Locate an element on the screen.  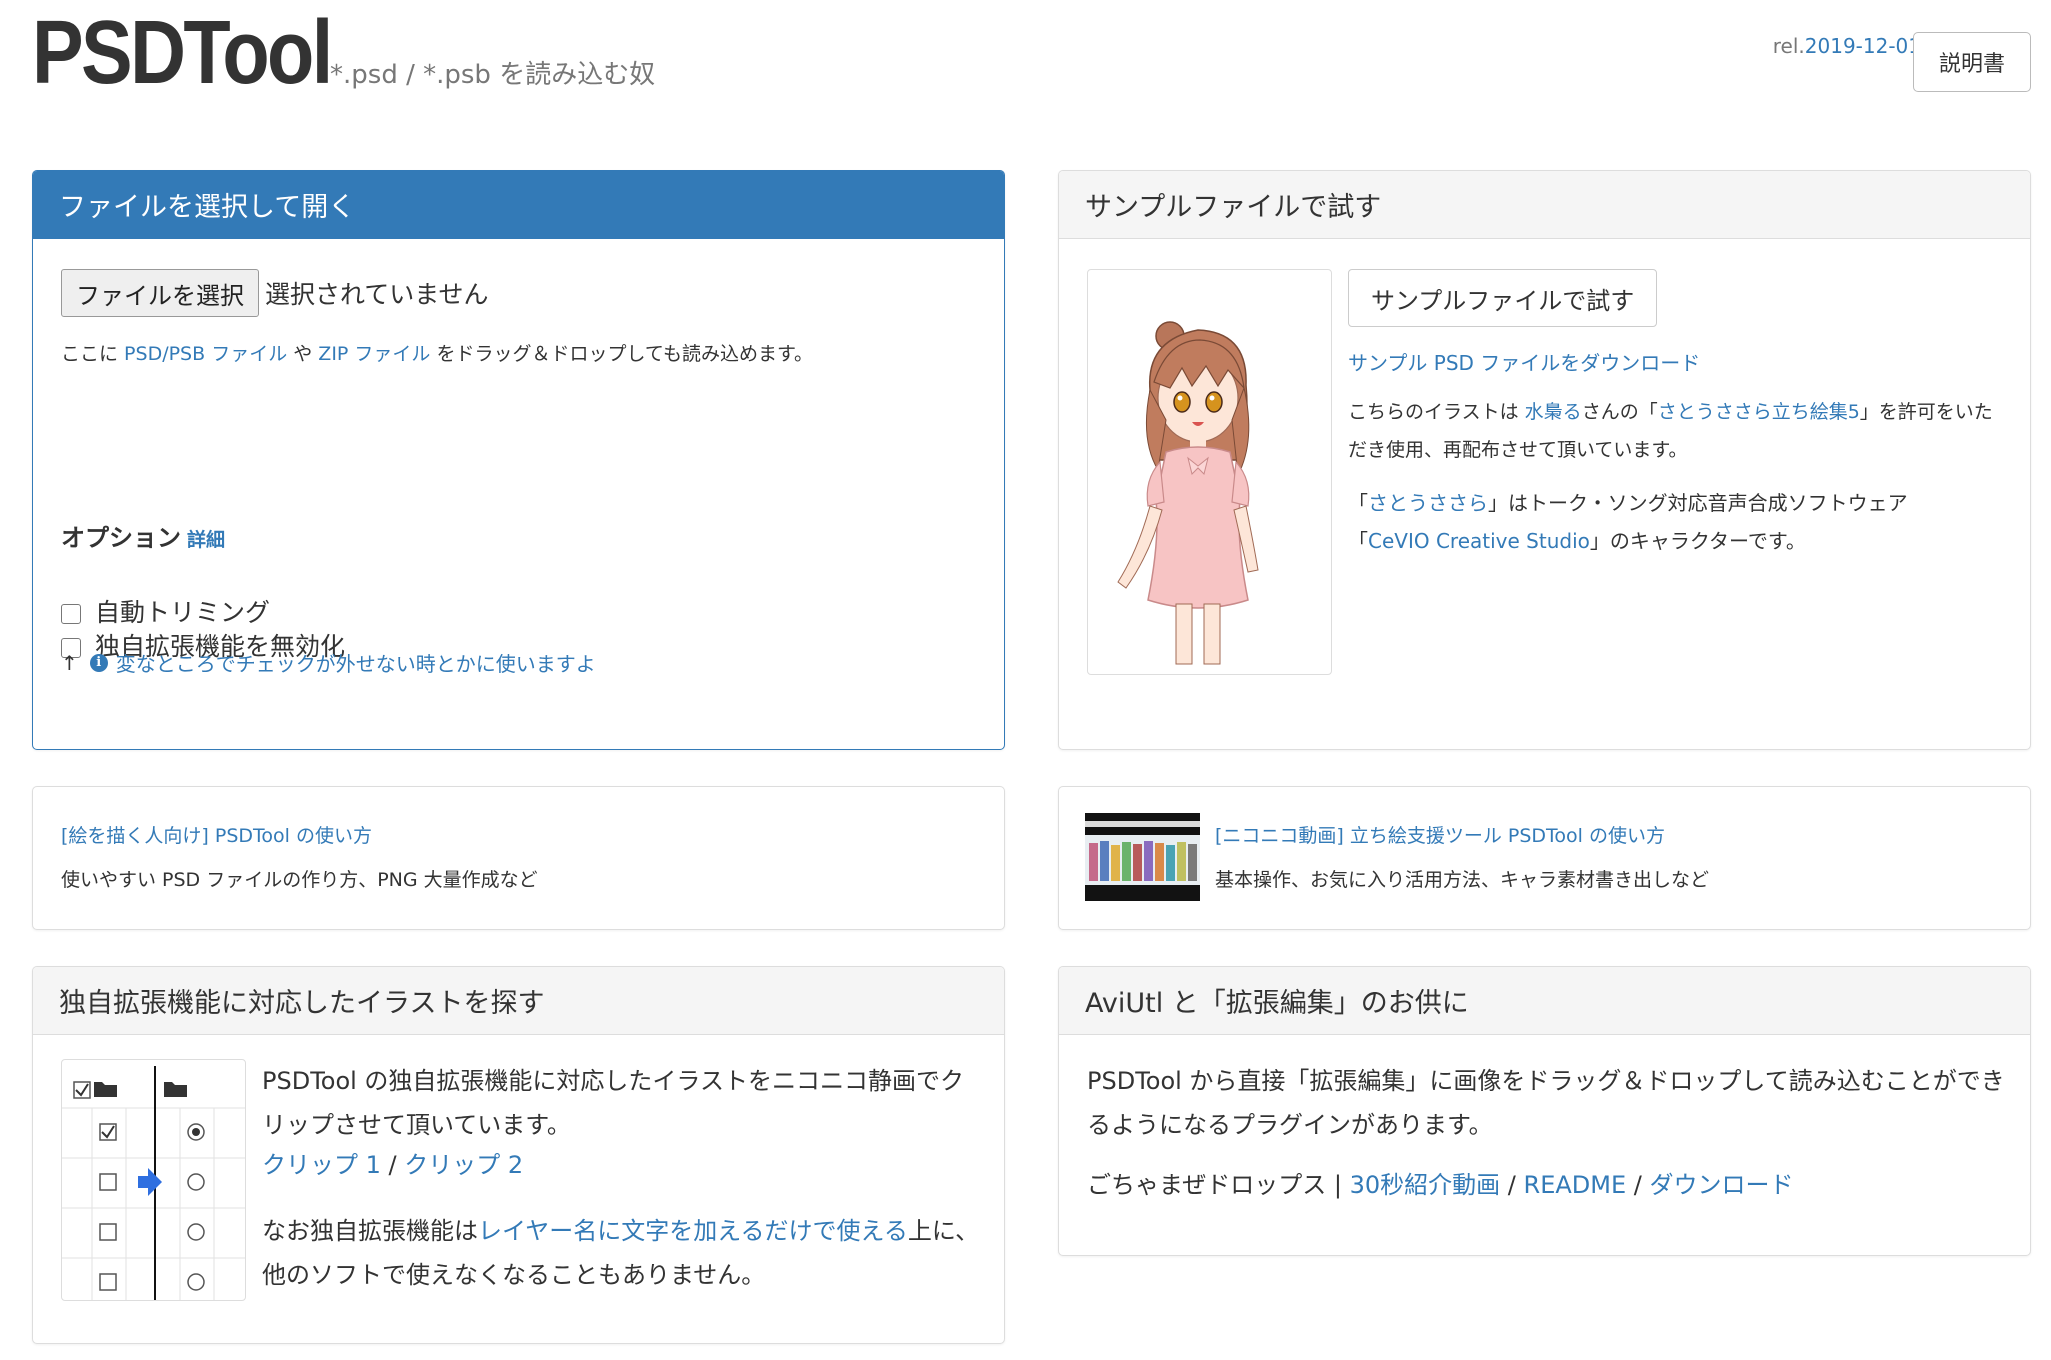
nico-guide-link: [ニコニコ動画] 立ち絵支援ツール PSDTool の使い方 is located at coordinates (1440, 834).